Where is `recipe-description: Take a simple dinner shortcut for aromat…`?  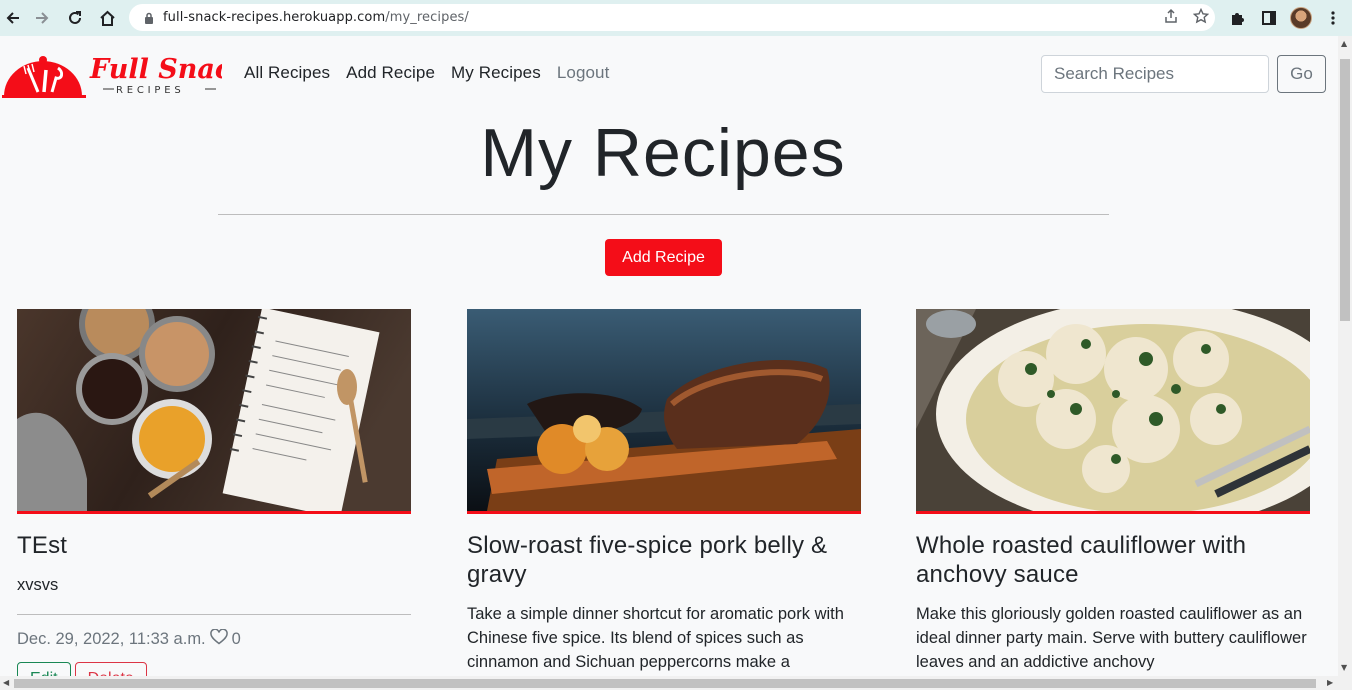 recipe-description: Take a simple dinner shortcut for aromat… is located at coordinates (655, 638).